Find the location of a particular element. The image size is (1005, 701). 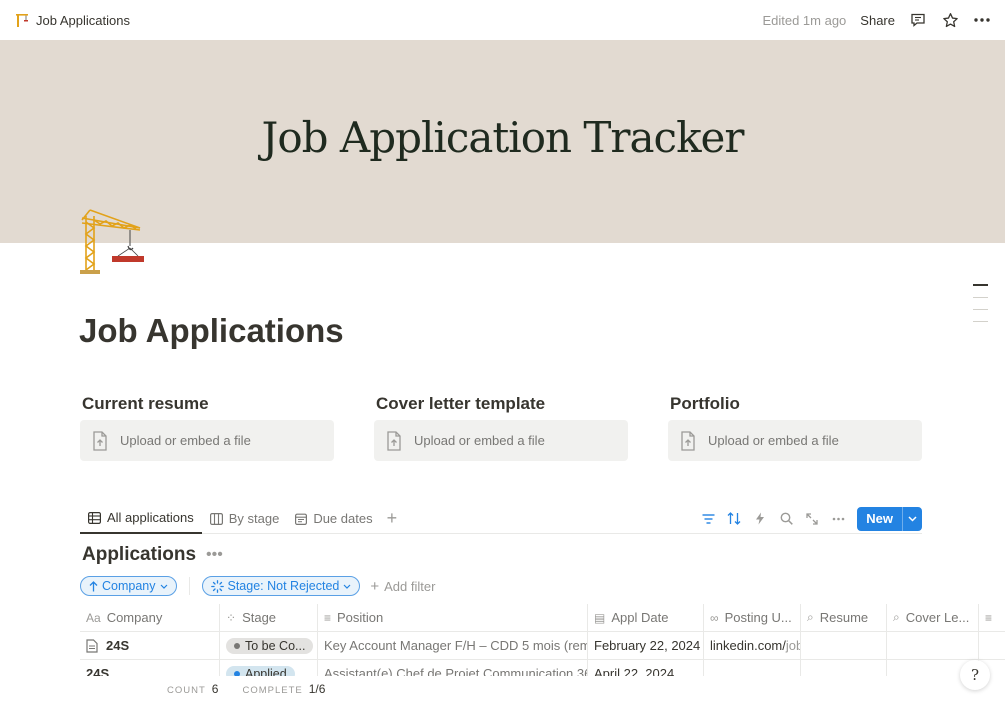

tab-label: All applications is located at coordinates (150, 517).